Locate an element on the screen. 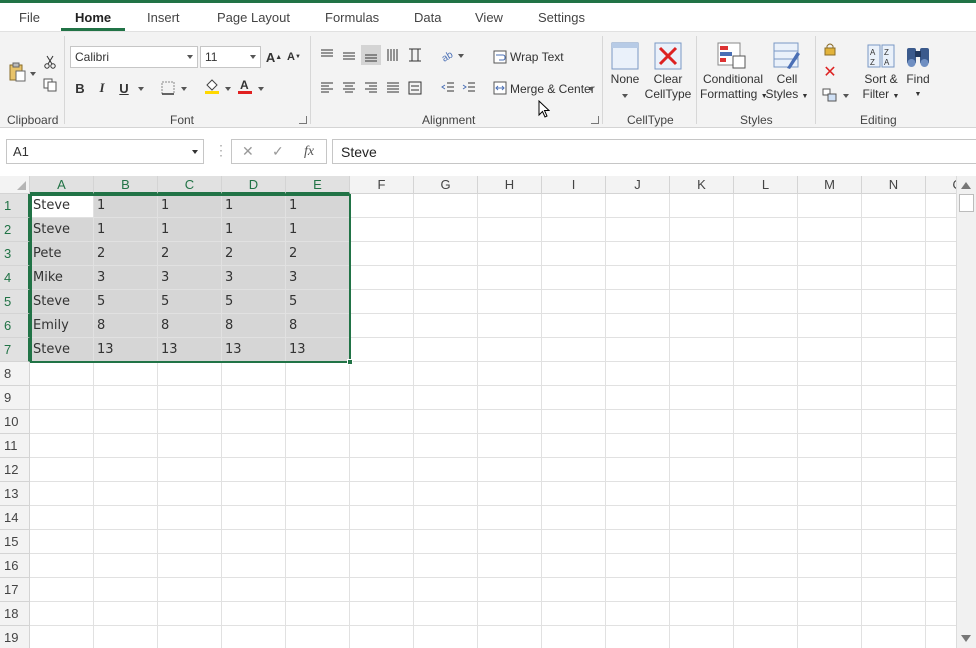  cell-m15 is located at coordinates (830, 542).